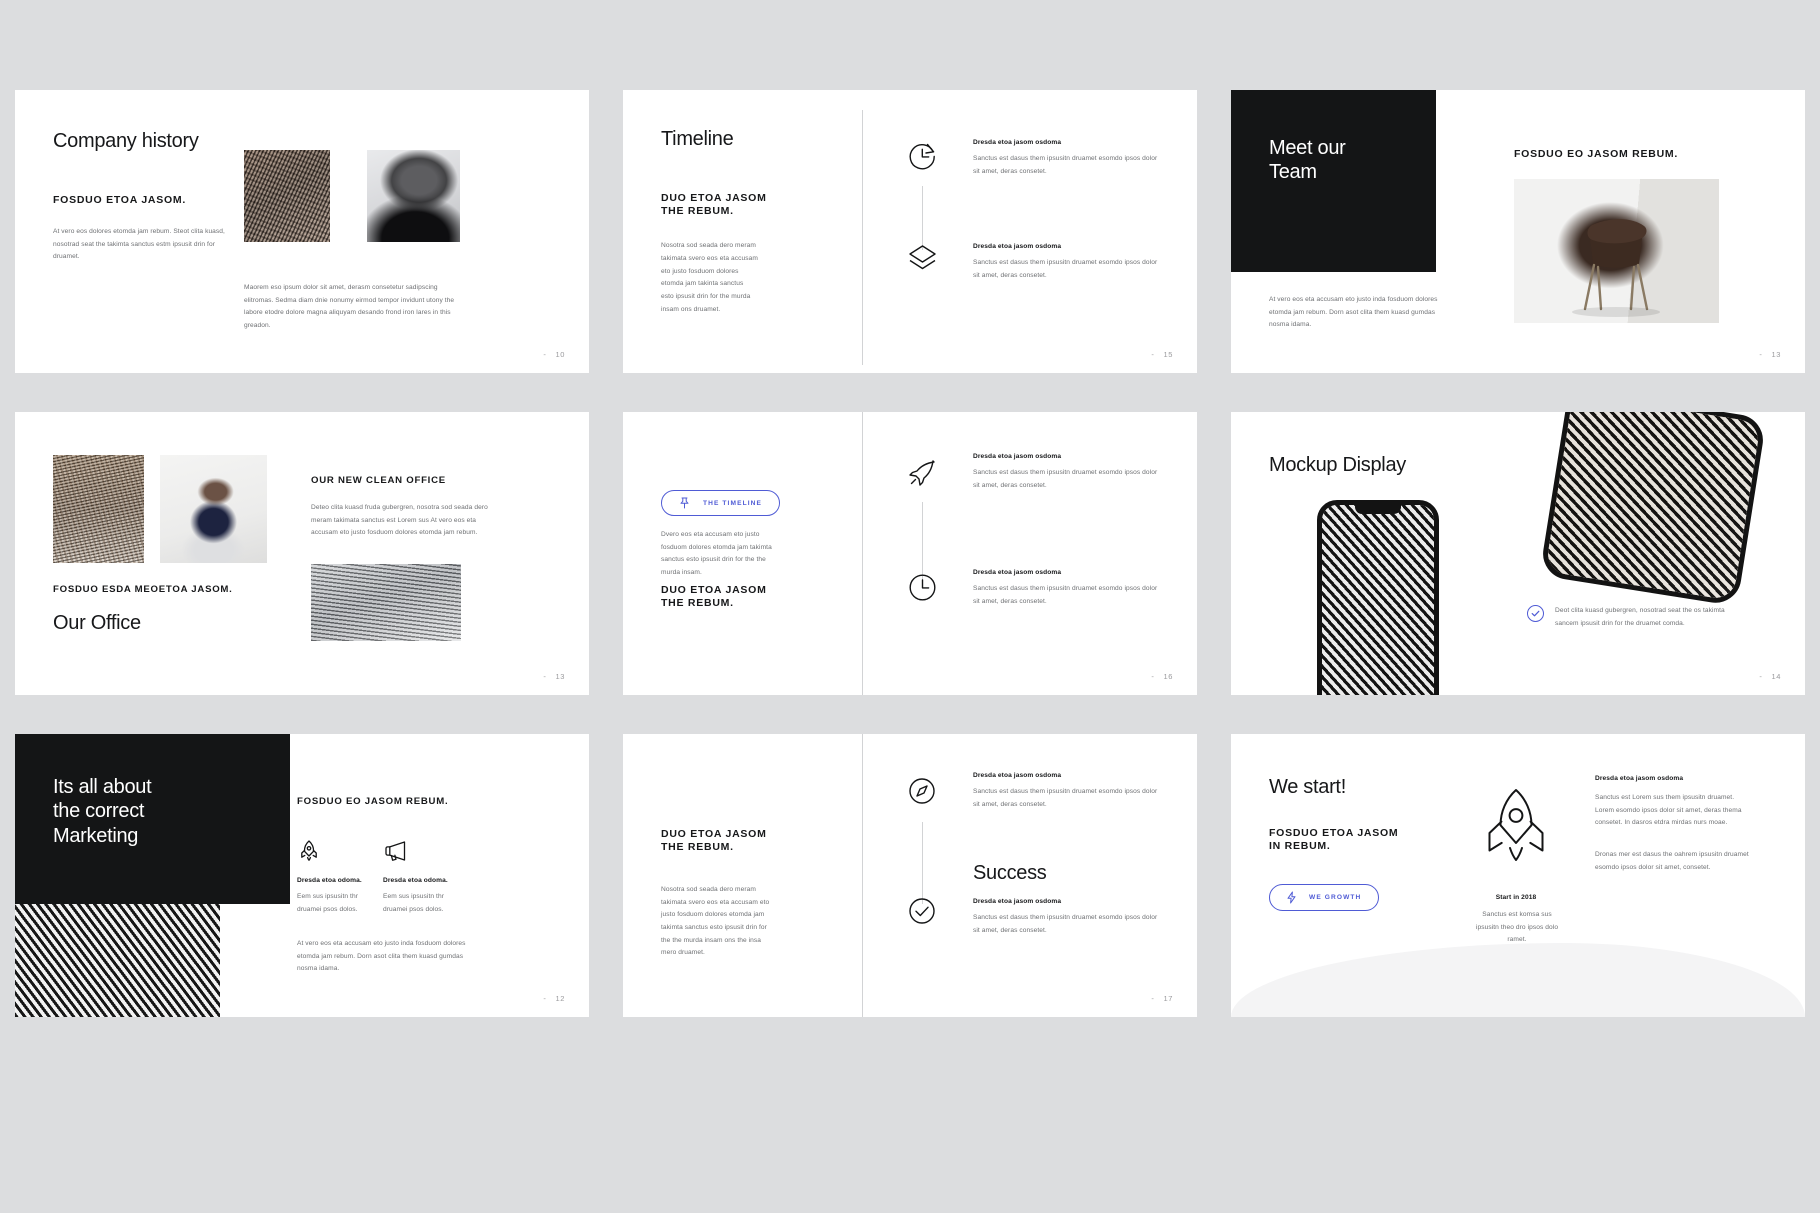  I want to click on photo-tower, so click(98, 509).